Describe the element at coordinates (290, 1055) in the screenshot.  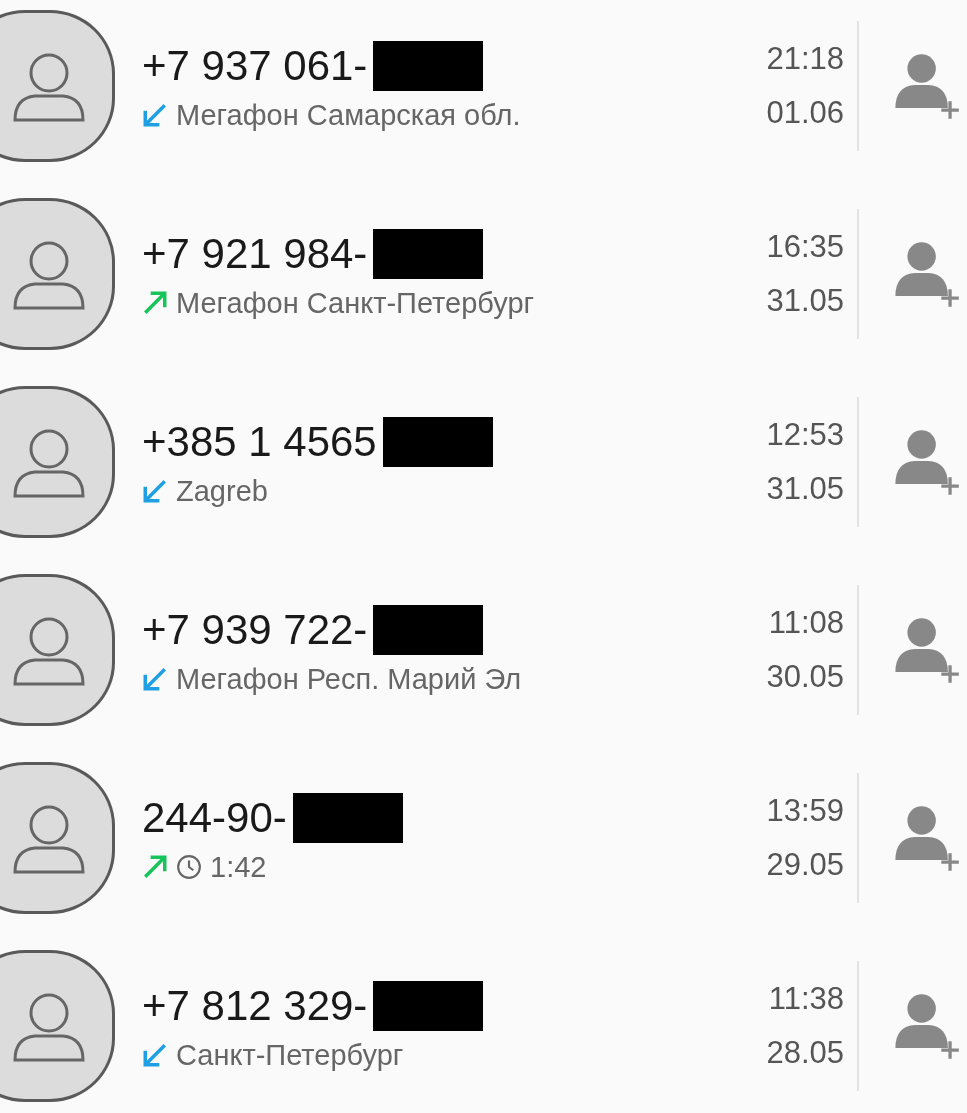
I see `call-detail: Санкт-Петербург` at that location.